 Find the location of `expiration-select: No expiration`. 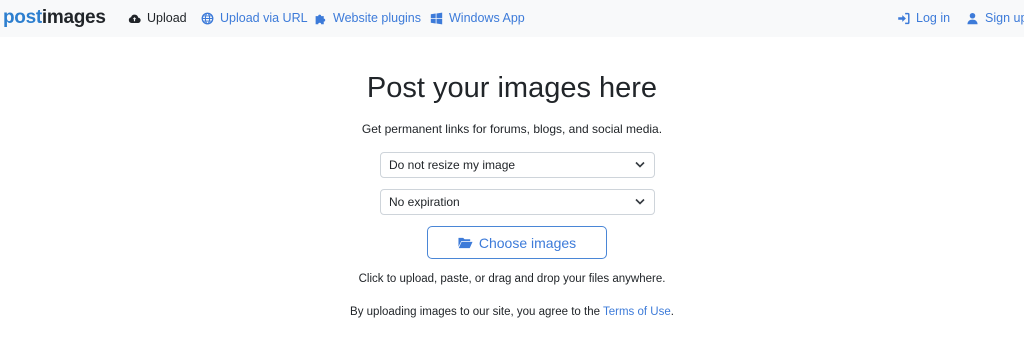

expiration-select: No expiration is located at coordinates (517, 202).